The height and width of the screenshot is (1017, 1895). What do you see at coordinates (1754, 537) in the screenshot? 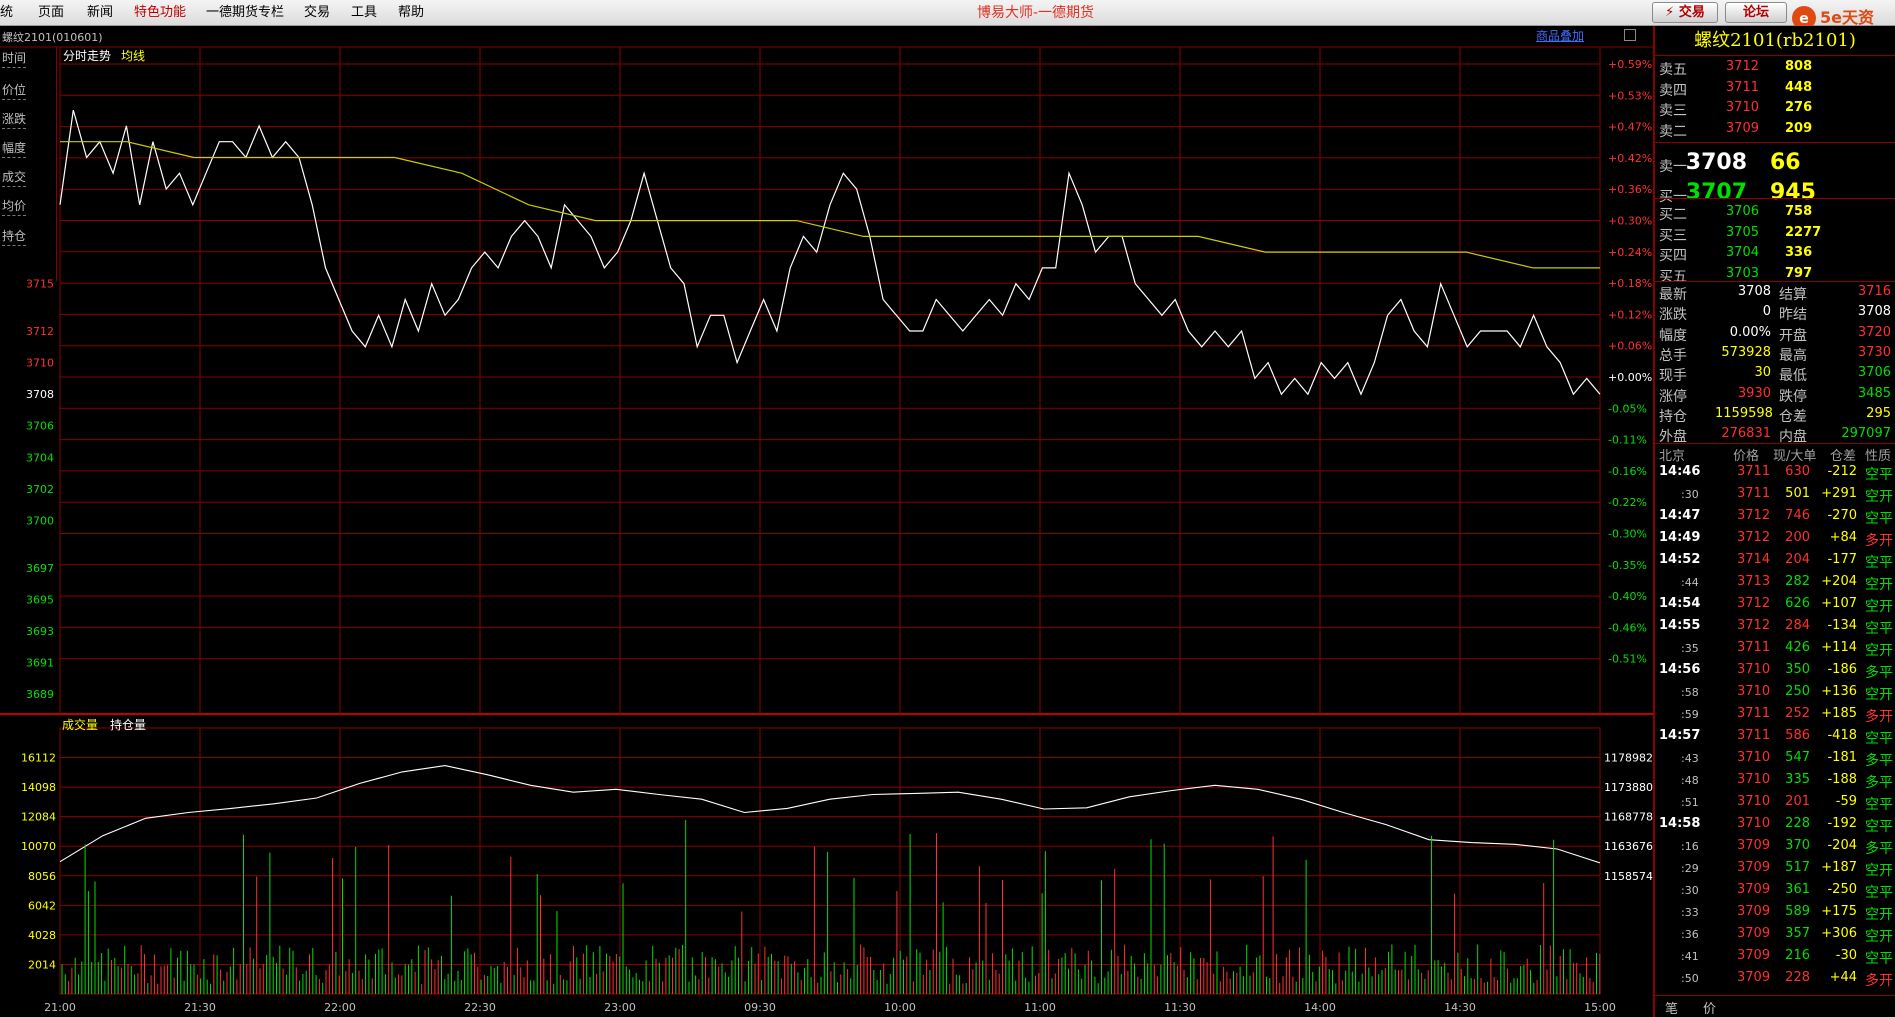
I see `tick-price: 3712` at bounding box center [1754, 537].